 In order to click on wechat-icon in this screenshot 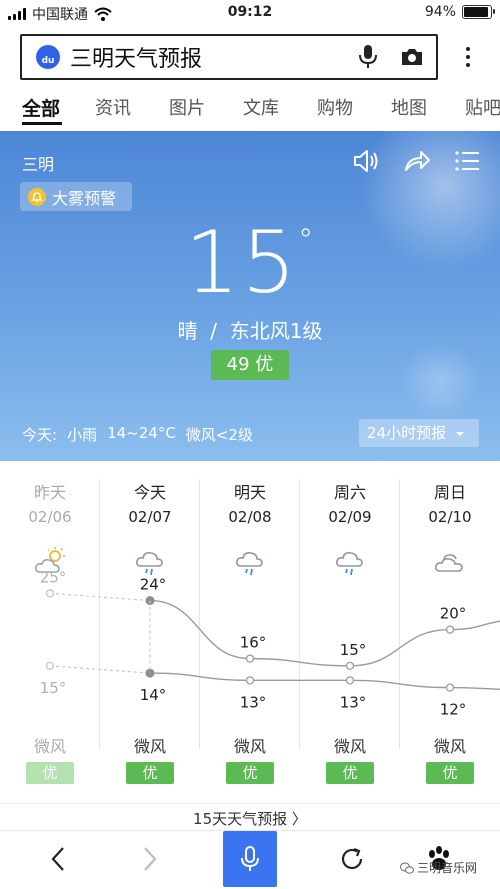, I will do `click(407, 868)`.